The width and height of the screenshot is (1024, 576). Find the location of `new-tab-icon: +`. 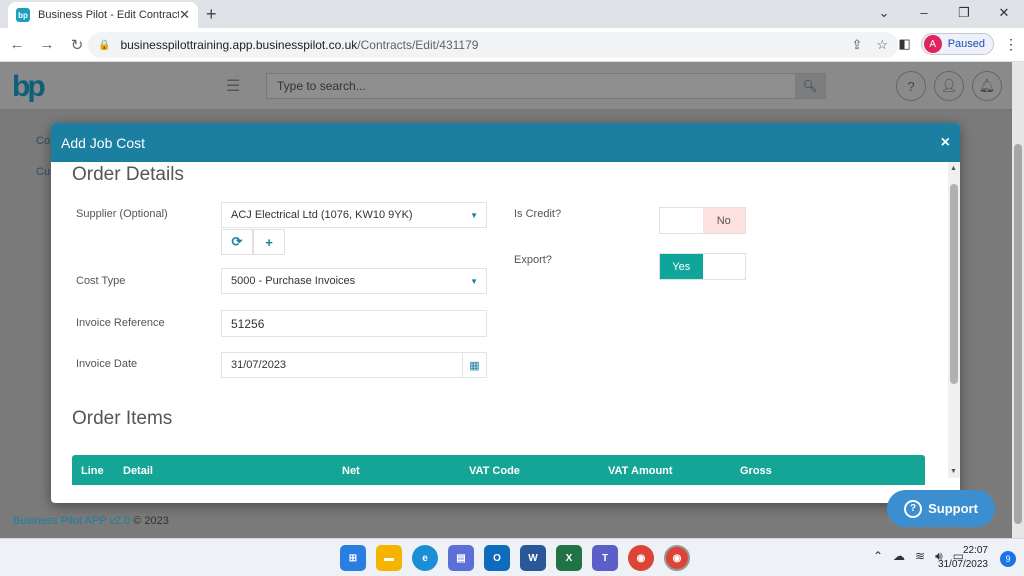

new-tab-icon: + is located at coordinates (211, 14).